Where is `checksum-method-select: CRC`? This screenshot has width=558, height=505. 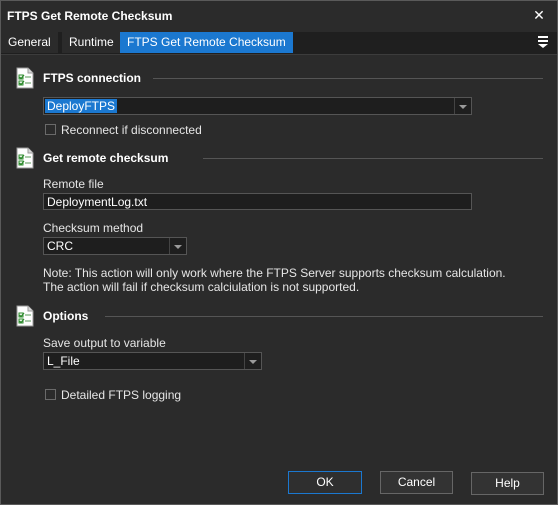 checksum-method-select: CRC is located at coordinates (115, 246).